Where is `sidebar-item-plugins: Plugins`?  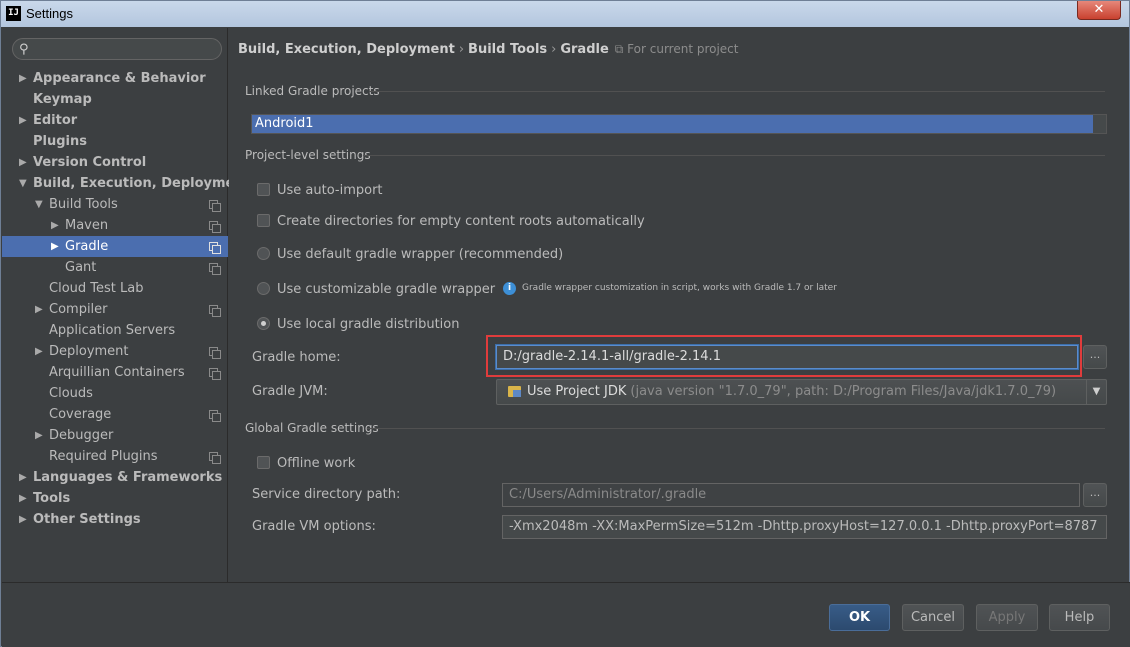
sidebar-item-plugins: Plugins is located at coordinates (115, 141).